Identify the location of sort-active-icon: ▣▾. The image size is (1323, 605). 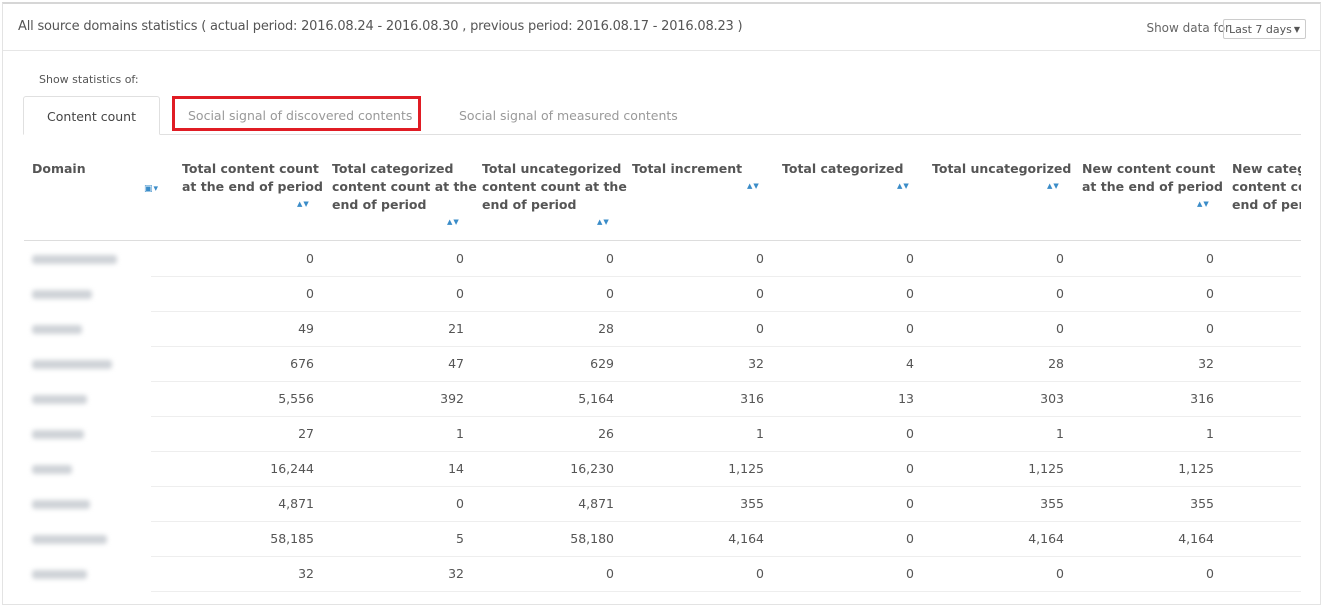
(151, 189).